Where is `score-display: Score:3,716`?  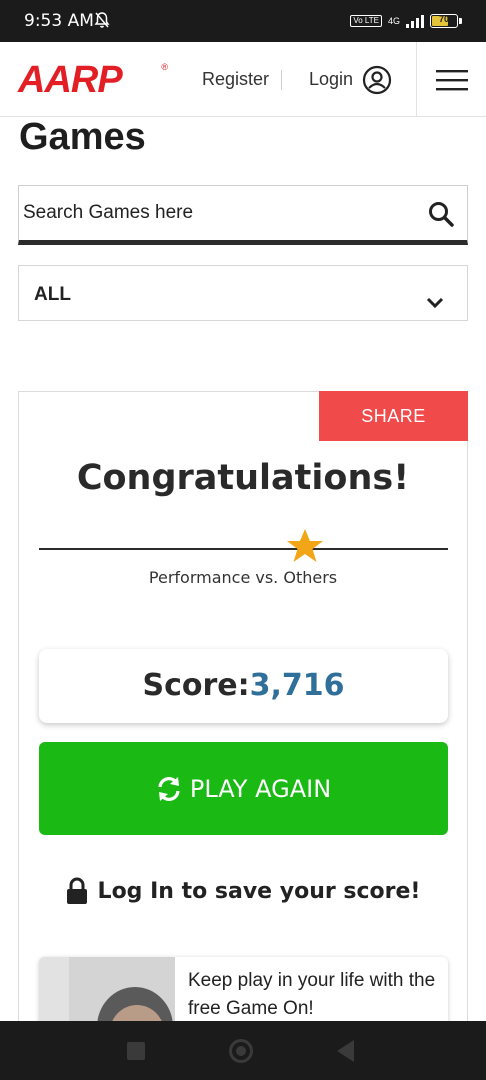 score-display: Score:3,716 is located at coordinates (243, 686).